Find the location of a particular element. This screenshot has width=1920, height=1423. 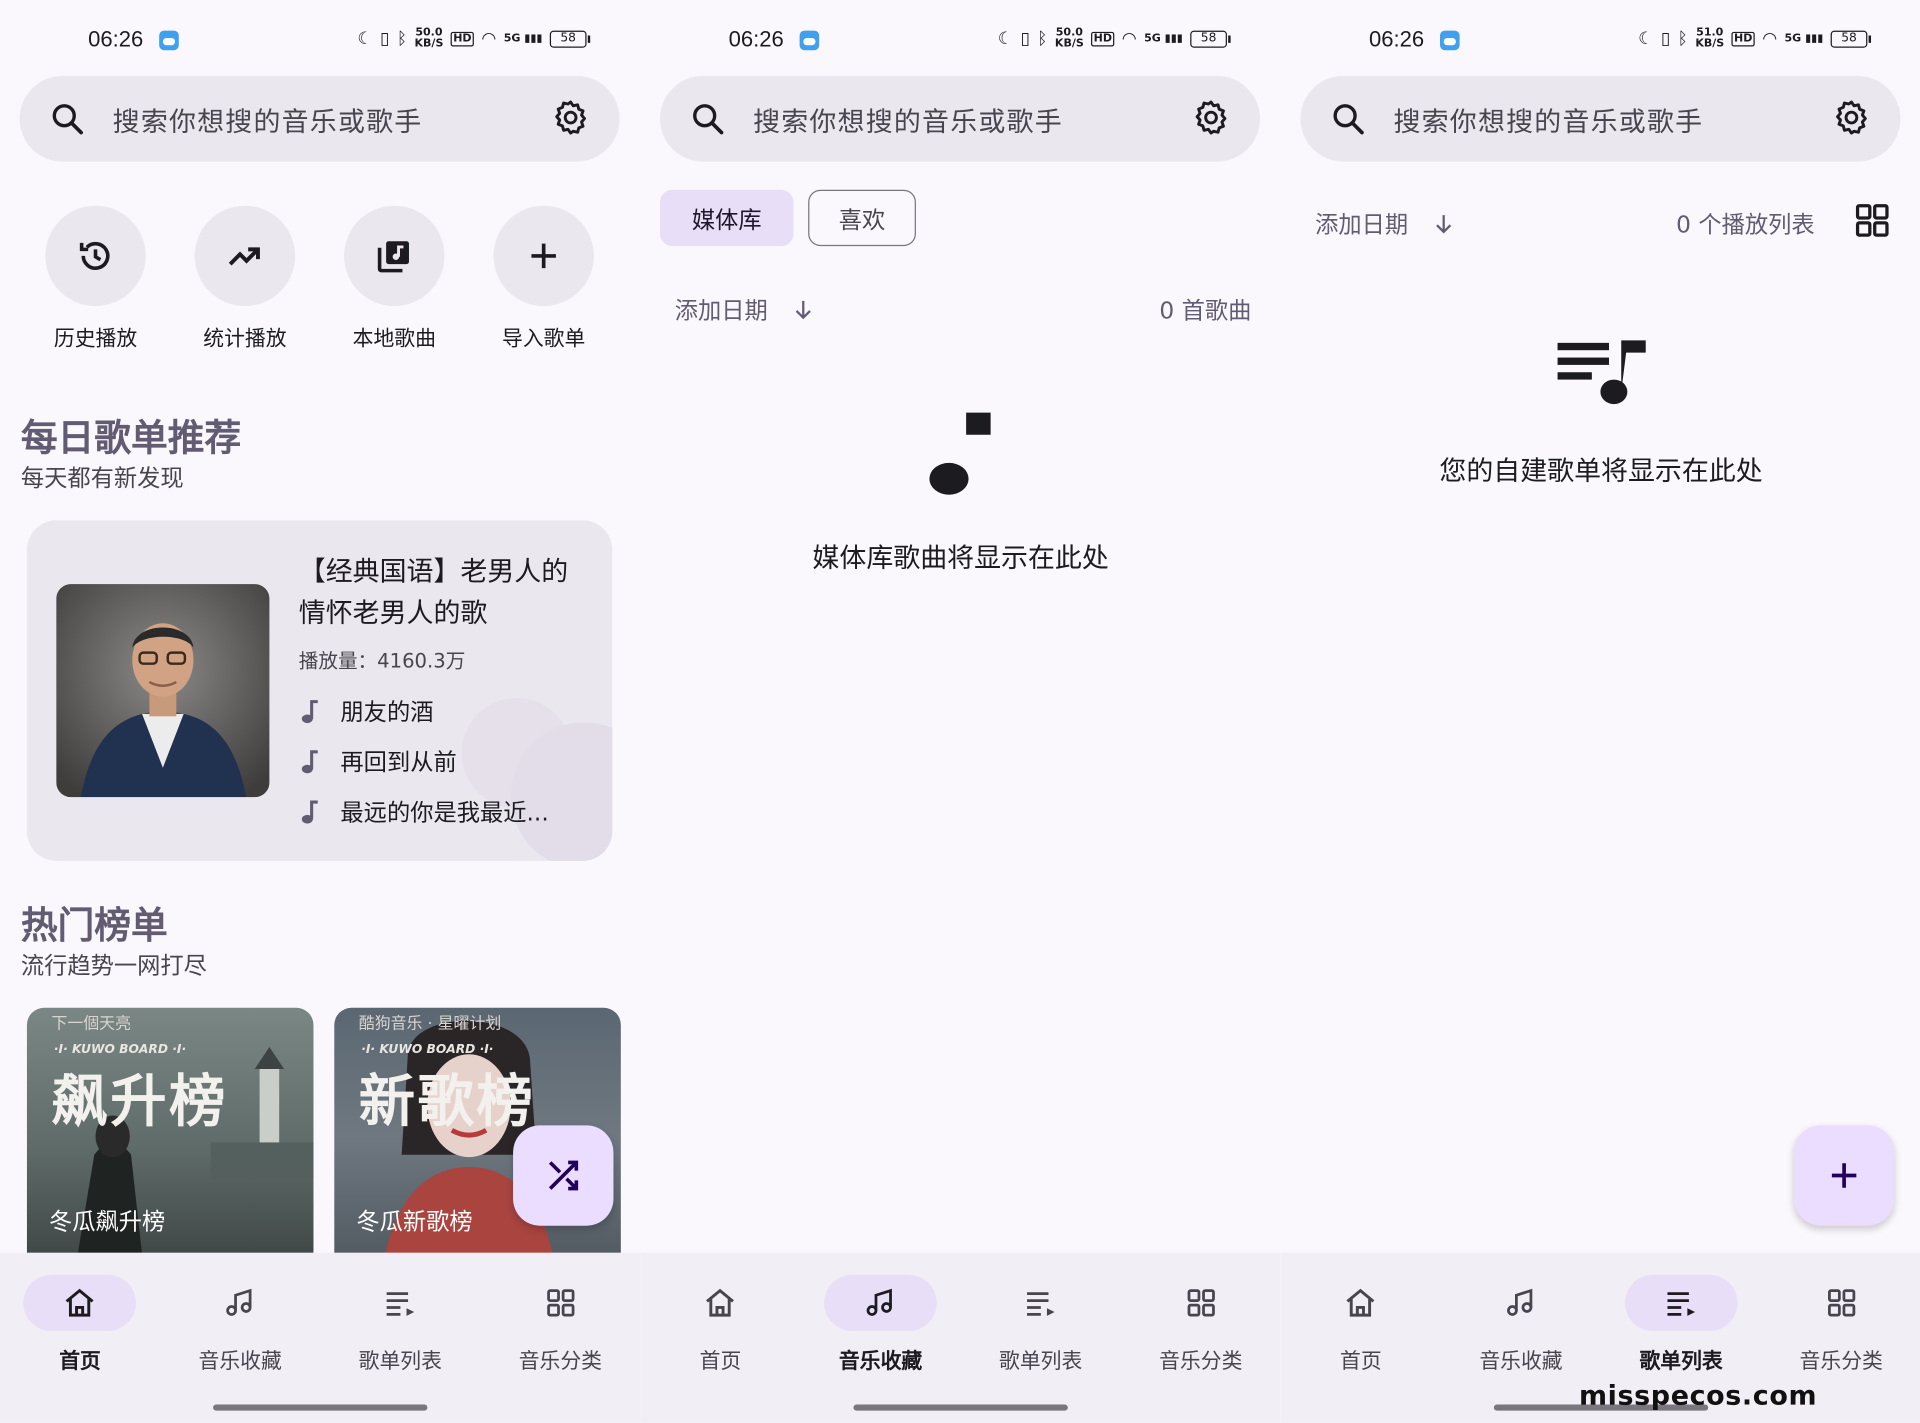

quick-import: 导入歌单 is located at coordinates (544, 278).